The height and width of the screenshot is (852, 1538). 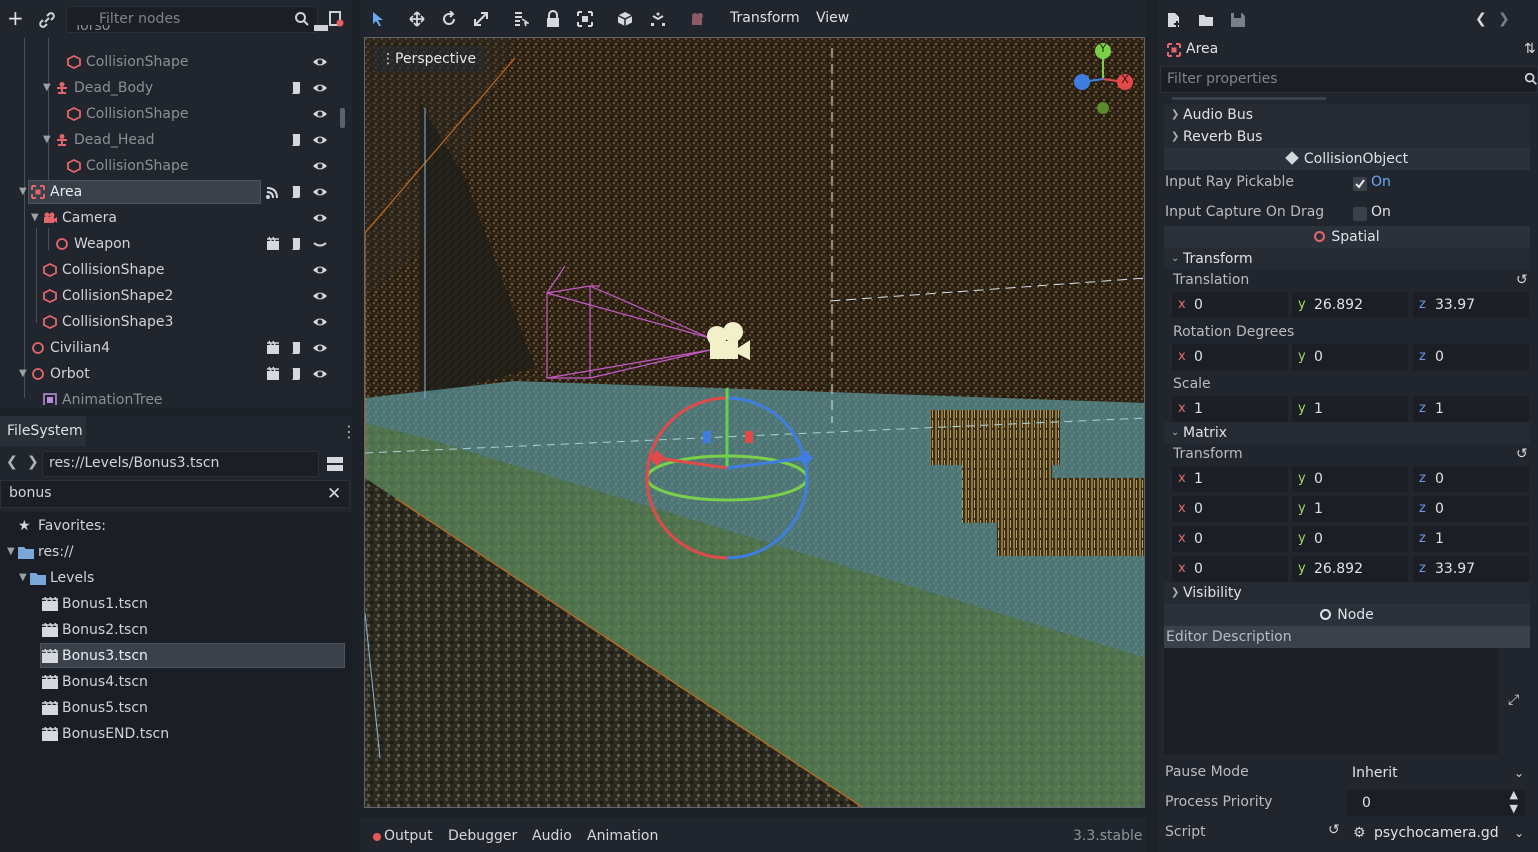 I want to click on tab-output: Output, so click(x=408, y=836).